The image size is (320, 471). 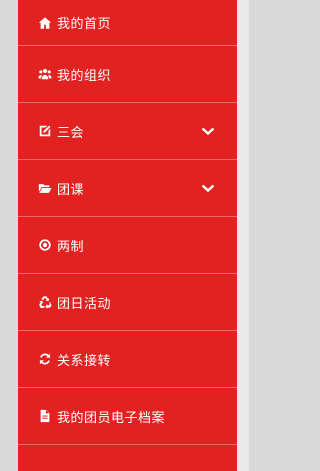 I want to click on sidebar-item-sanhui: 三会, so click(x=127, y=131).